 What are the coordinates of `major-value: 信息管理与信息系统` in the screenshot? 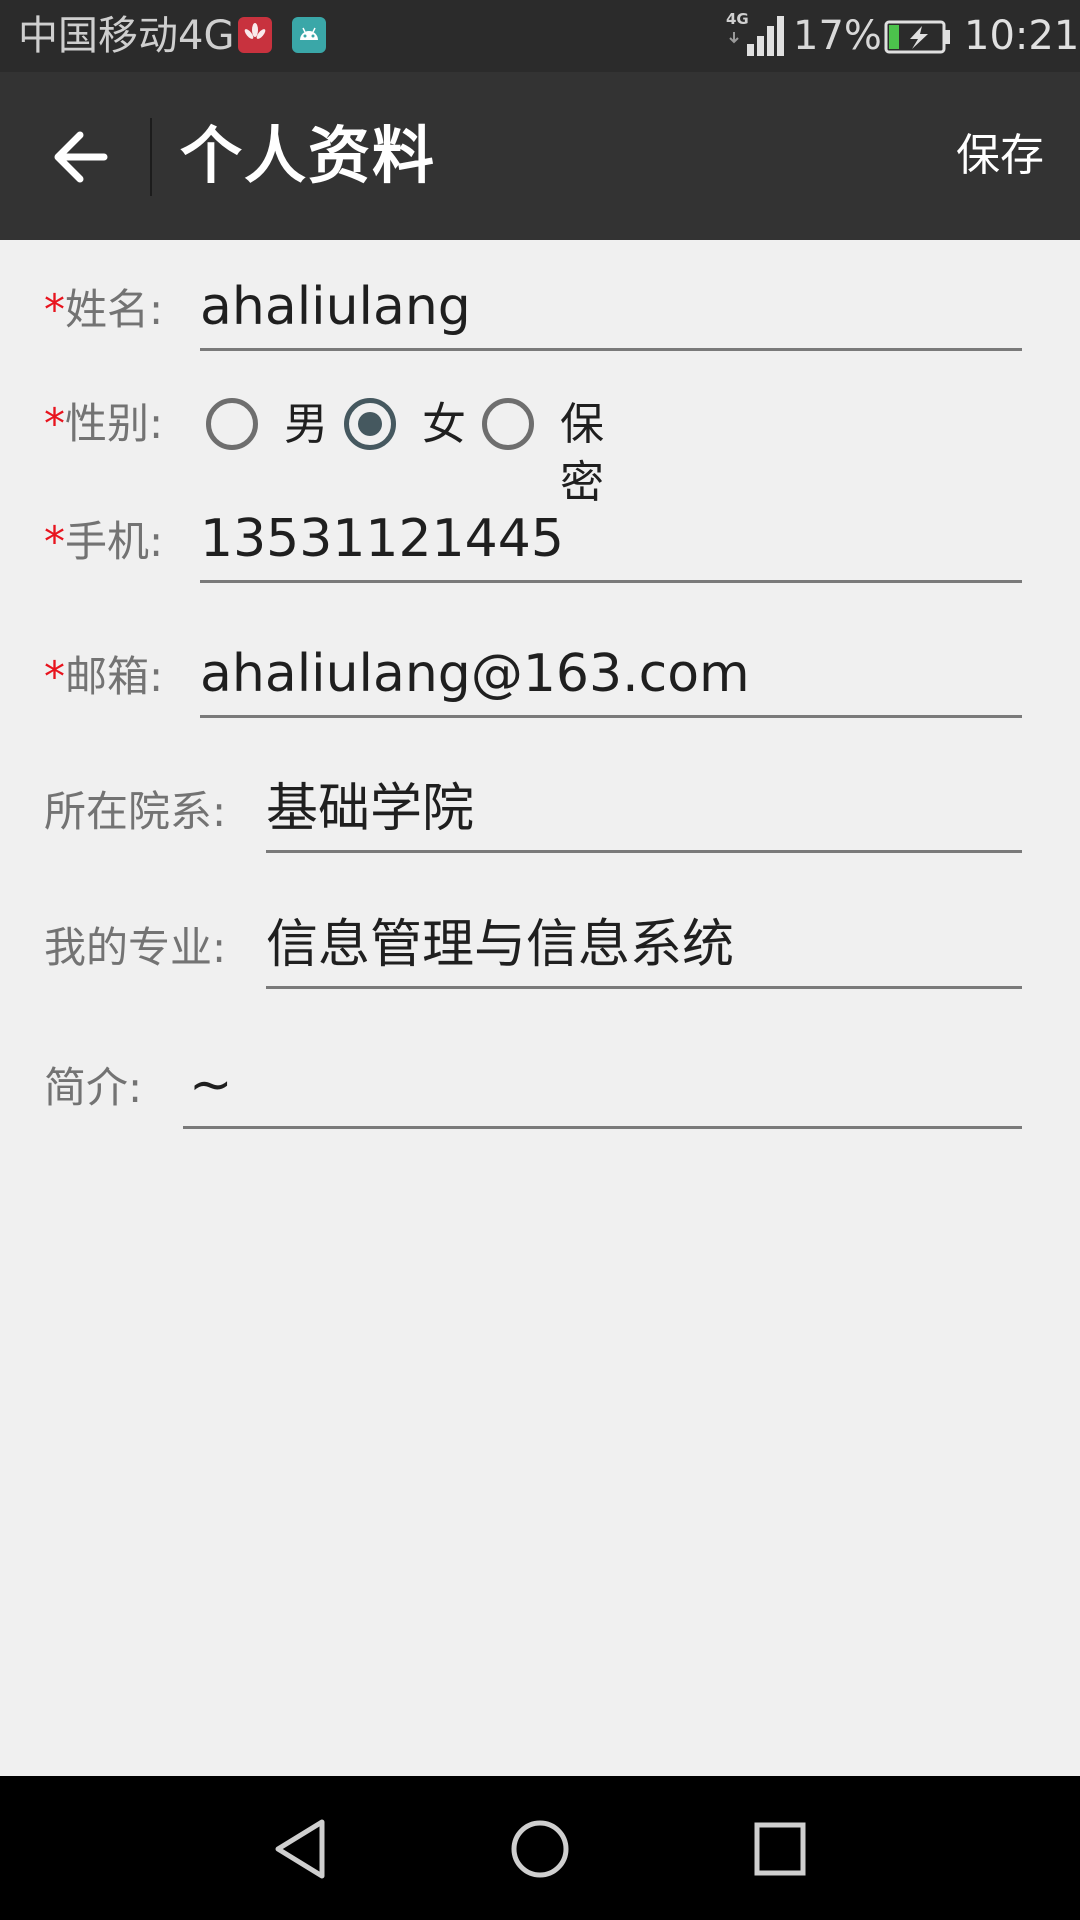 It's located at (500, 945).